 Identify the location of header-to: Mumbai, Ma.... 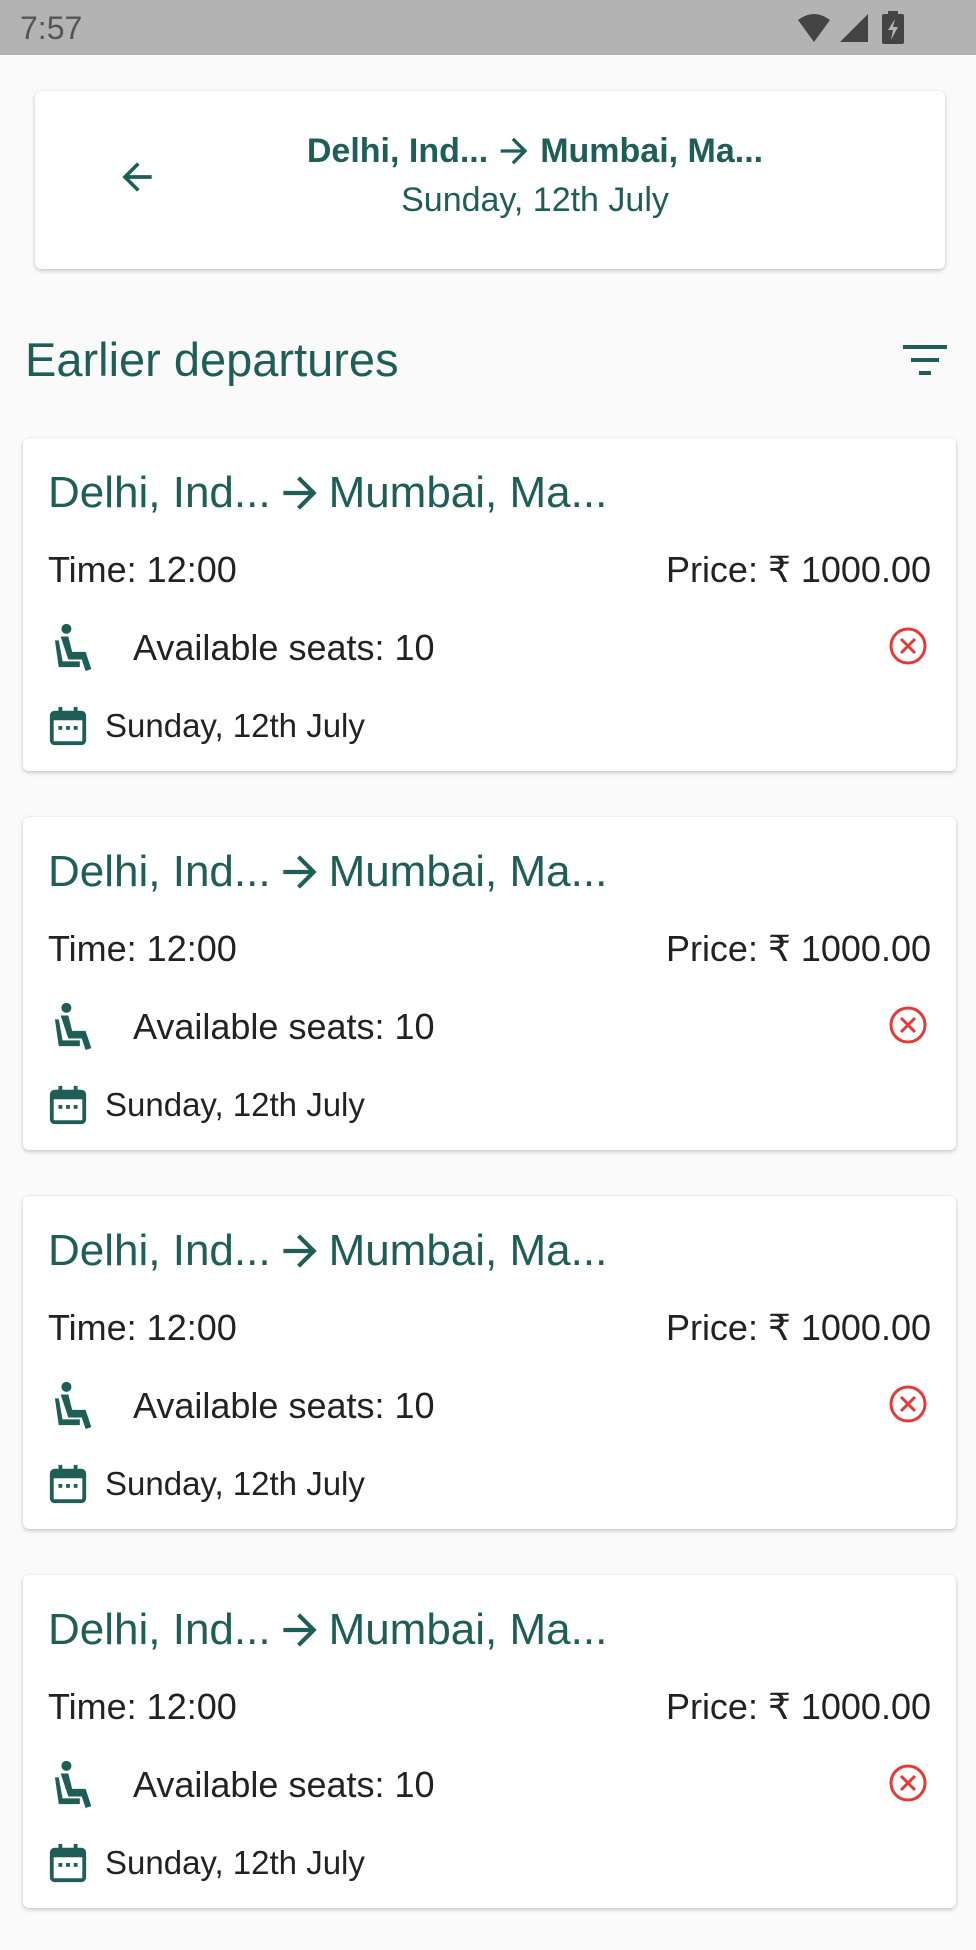
(652, 151).